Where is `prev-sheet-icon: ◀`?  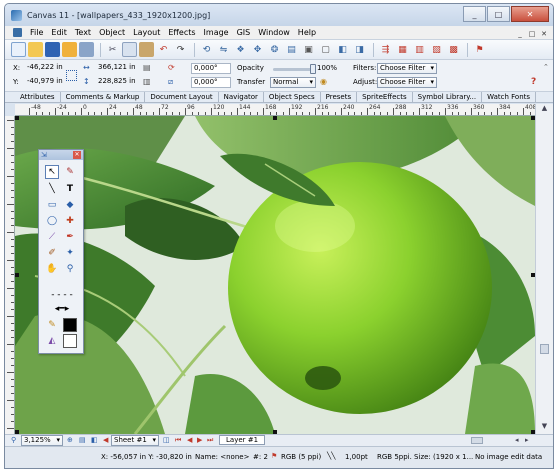
prev-sheet-icon: ◀ is located at coordinates (105, 440).